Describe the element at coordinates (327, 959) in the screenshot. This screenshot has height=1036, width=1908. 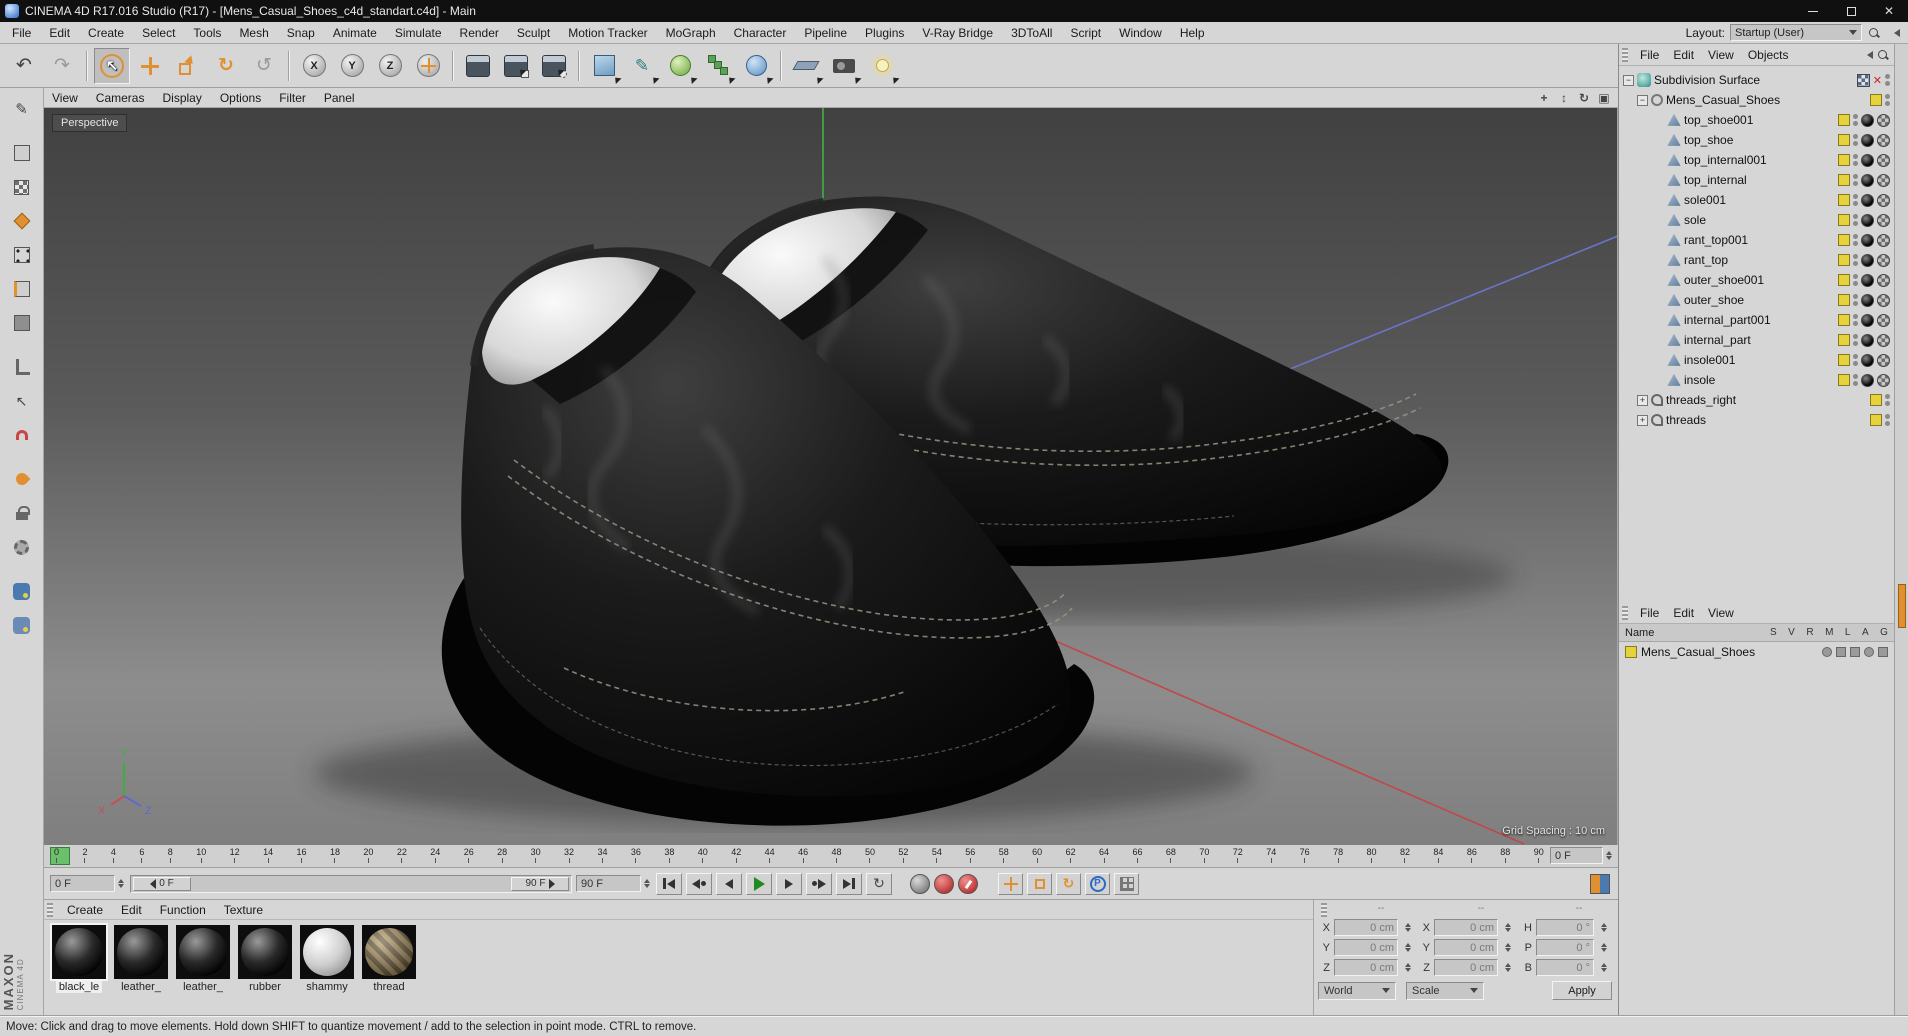
I see `material-item: shammy` at that location.